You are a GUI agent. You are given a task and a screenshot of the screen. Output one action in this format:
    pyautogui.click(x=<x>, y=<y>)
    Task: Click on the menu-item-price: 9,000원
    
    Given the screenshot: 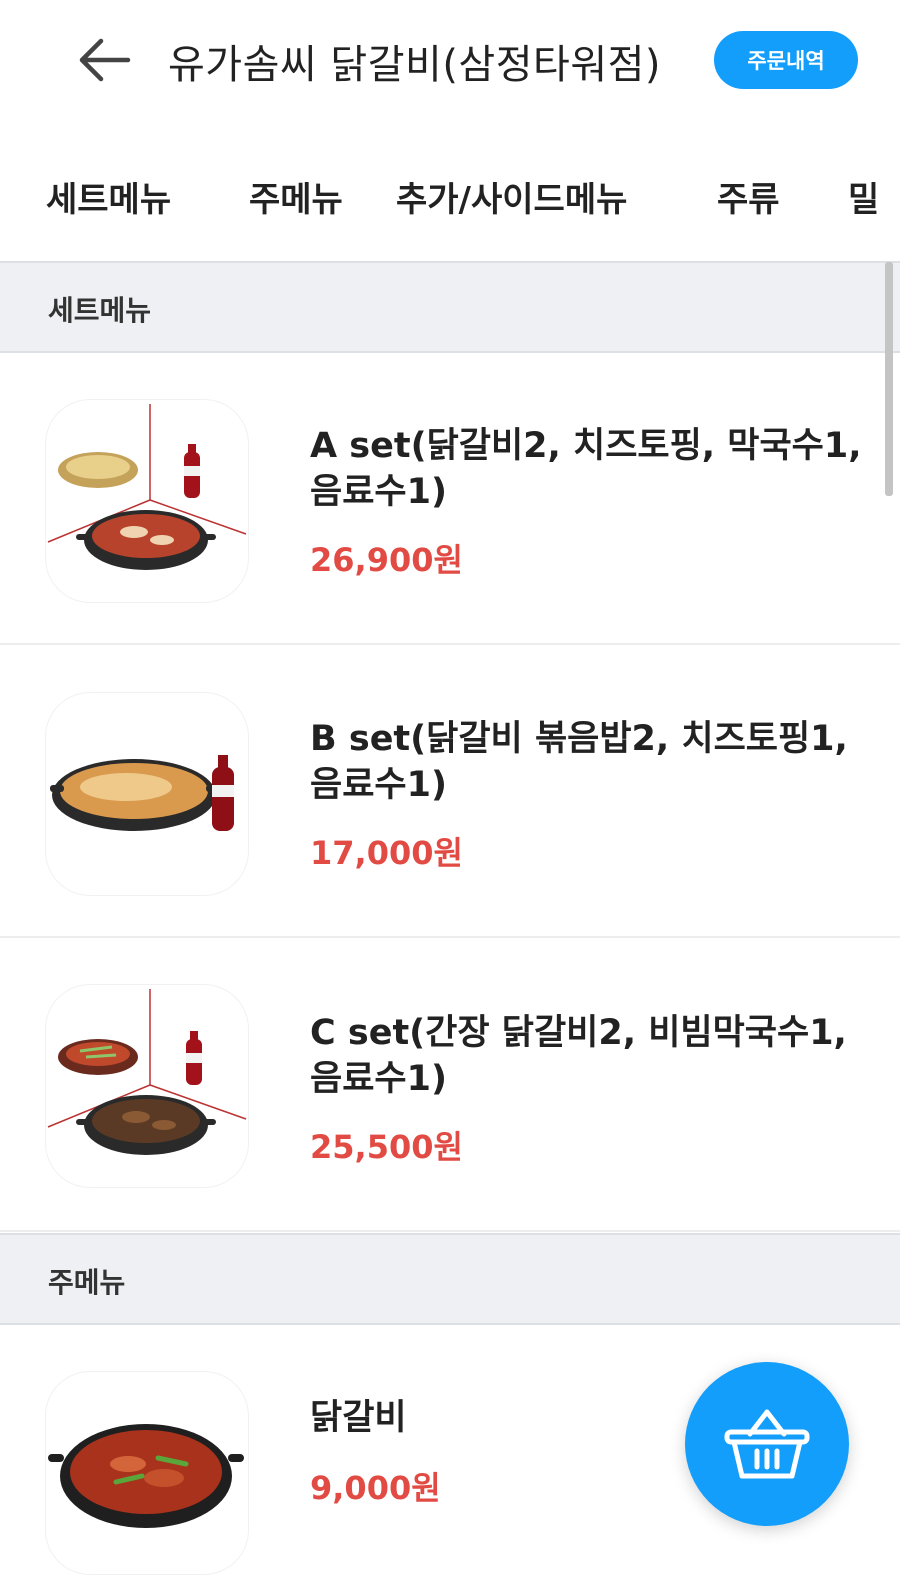 What is the action you would take?
    pyautogui.click(x=375, y=1488)
    